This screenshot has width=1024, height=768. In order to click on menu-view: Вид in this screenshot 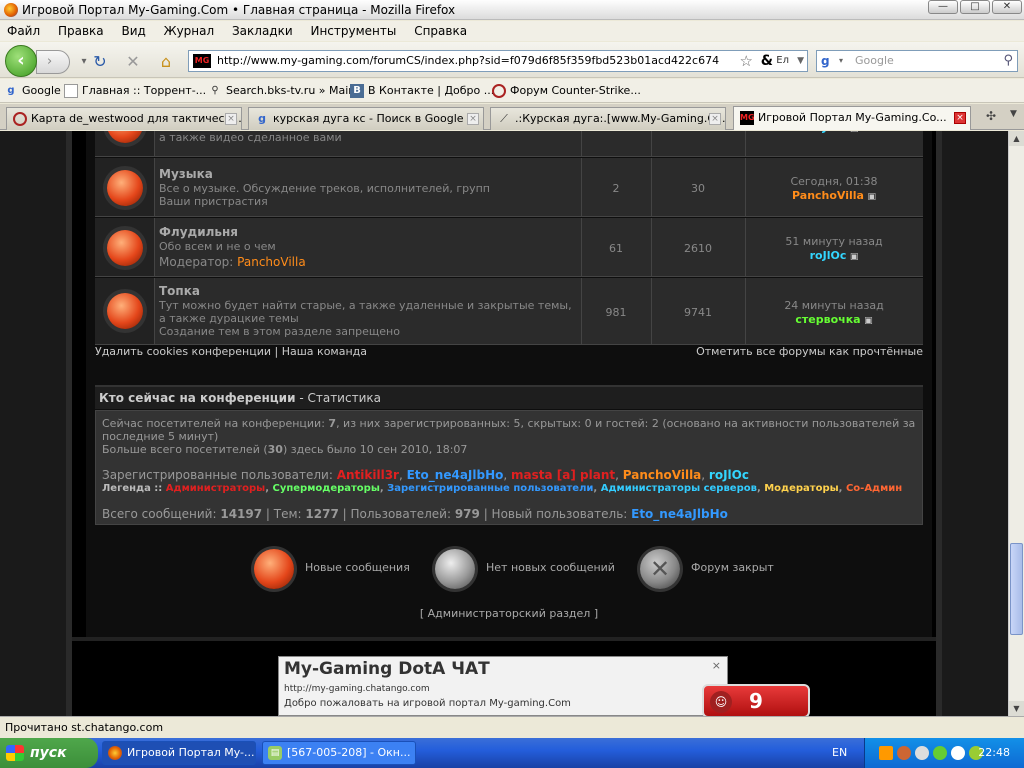, I will do `click(133, 31)`.